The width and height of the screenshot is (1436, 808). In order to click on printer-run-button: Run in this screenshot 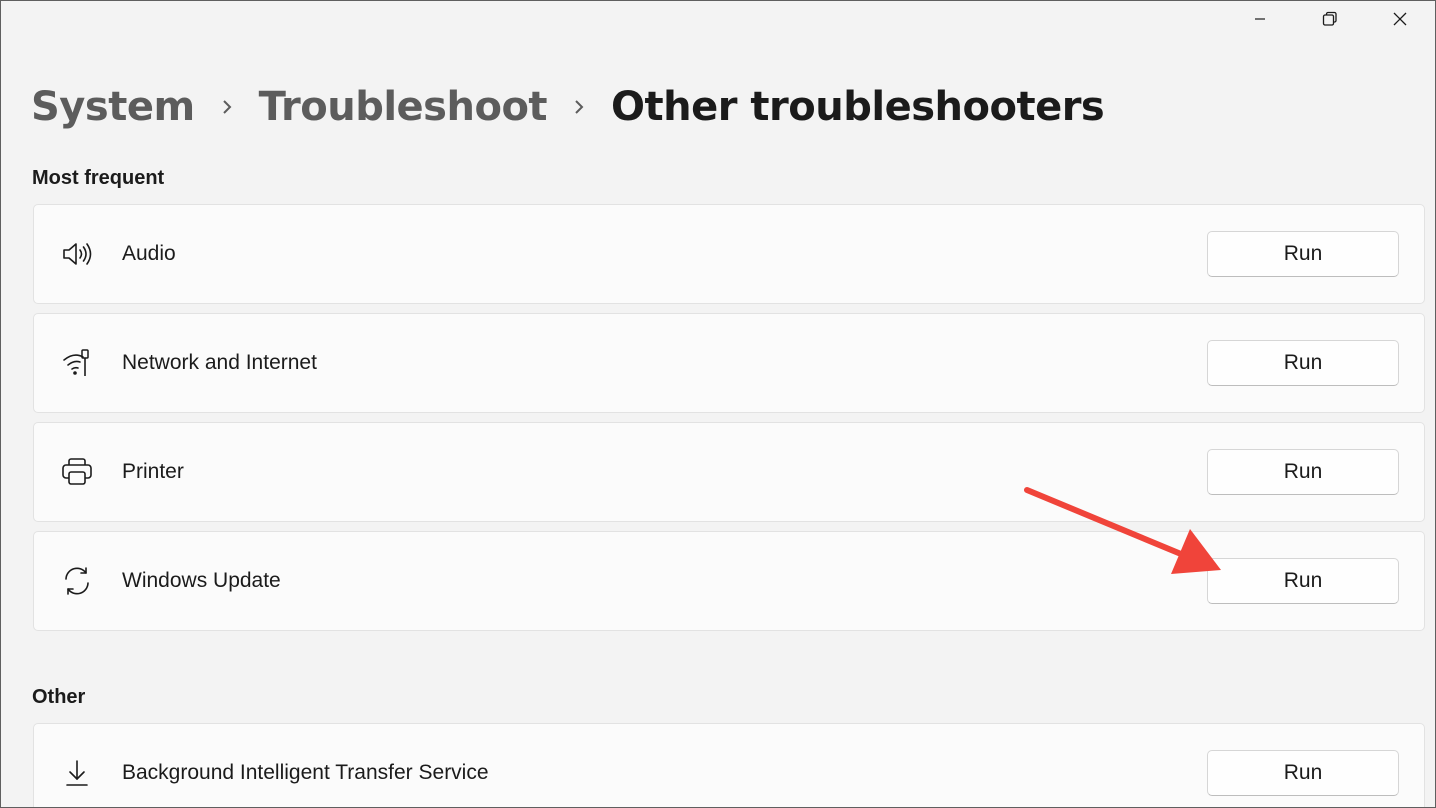, I will do `click(1303, 472)`.